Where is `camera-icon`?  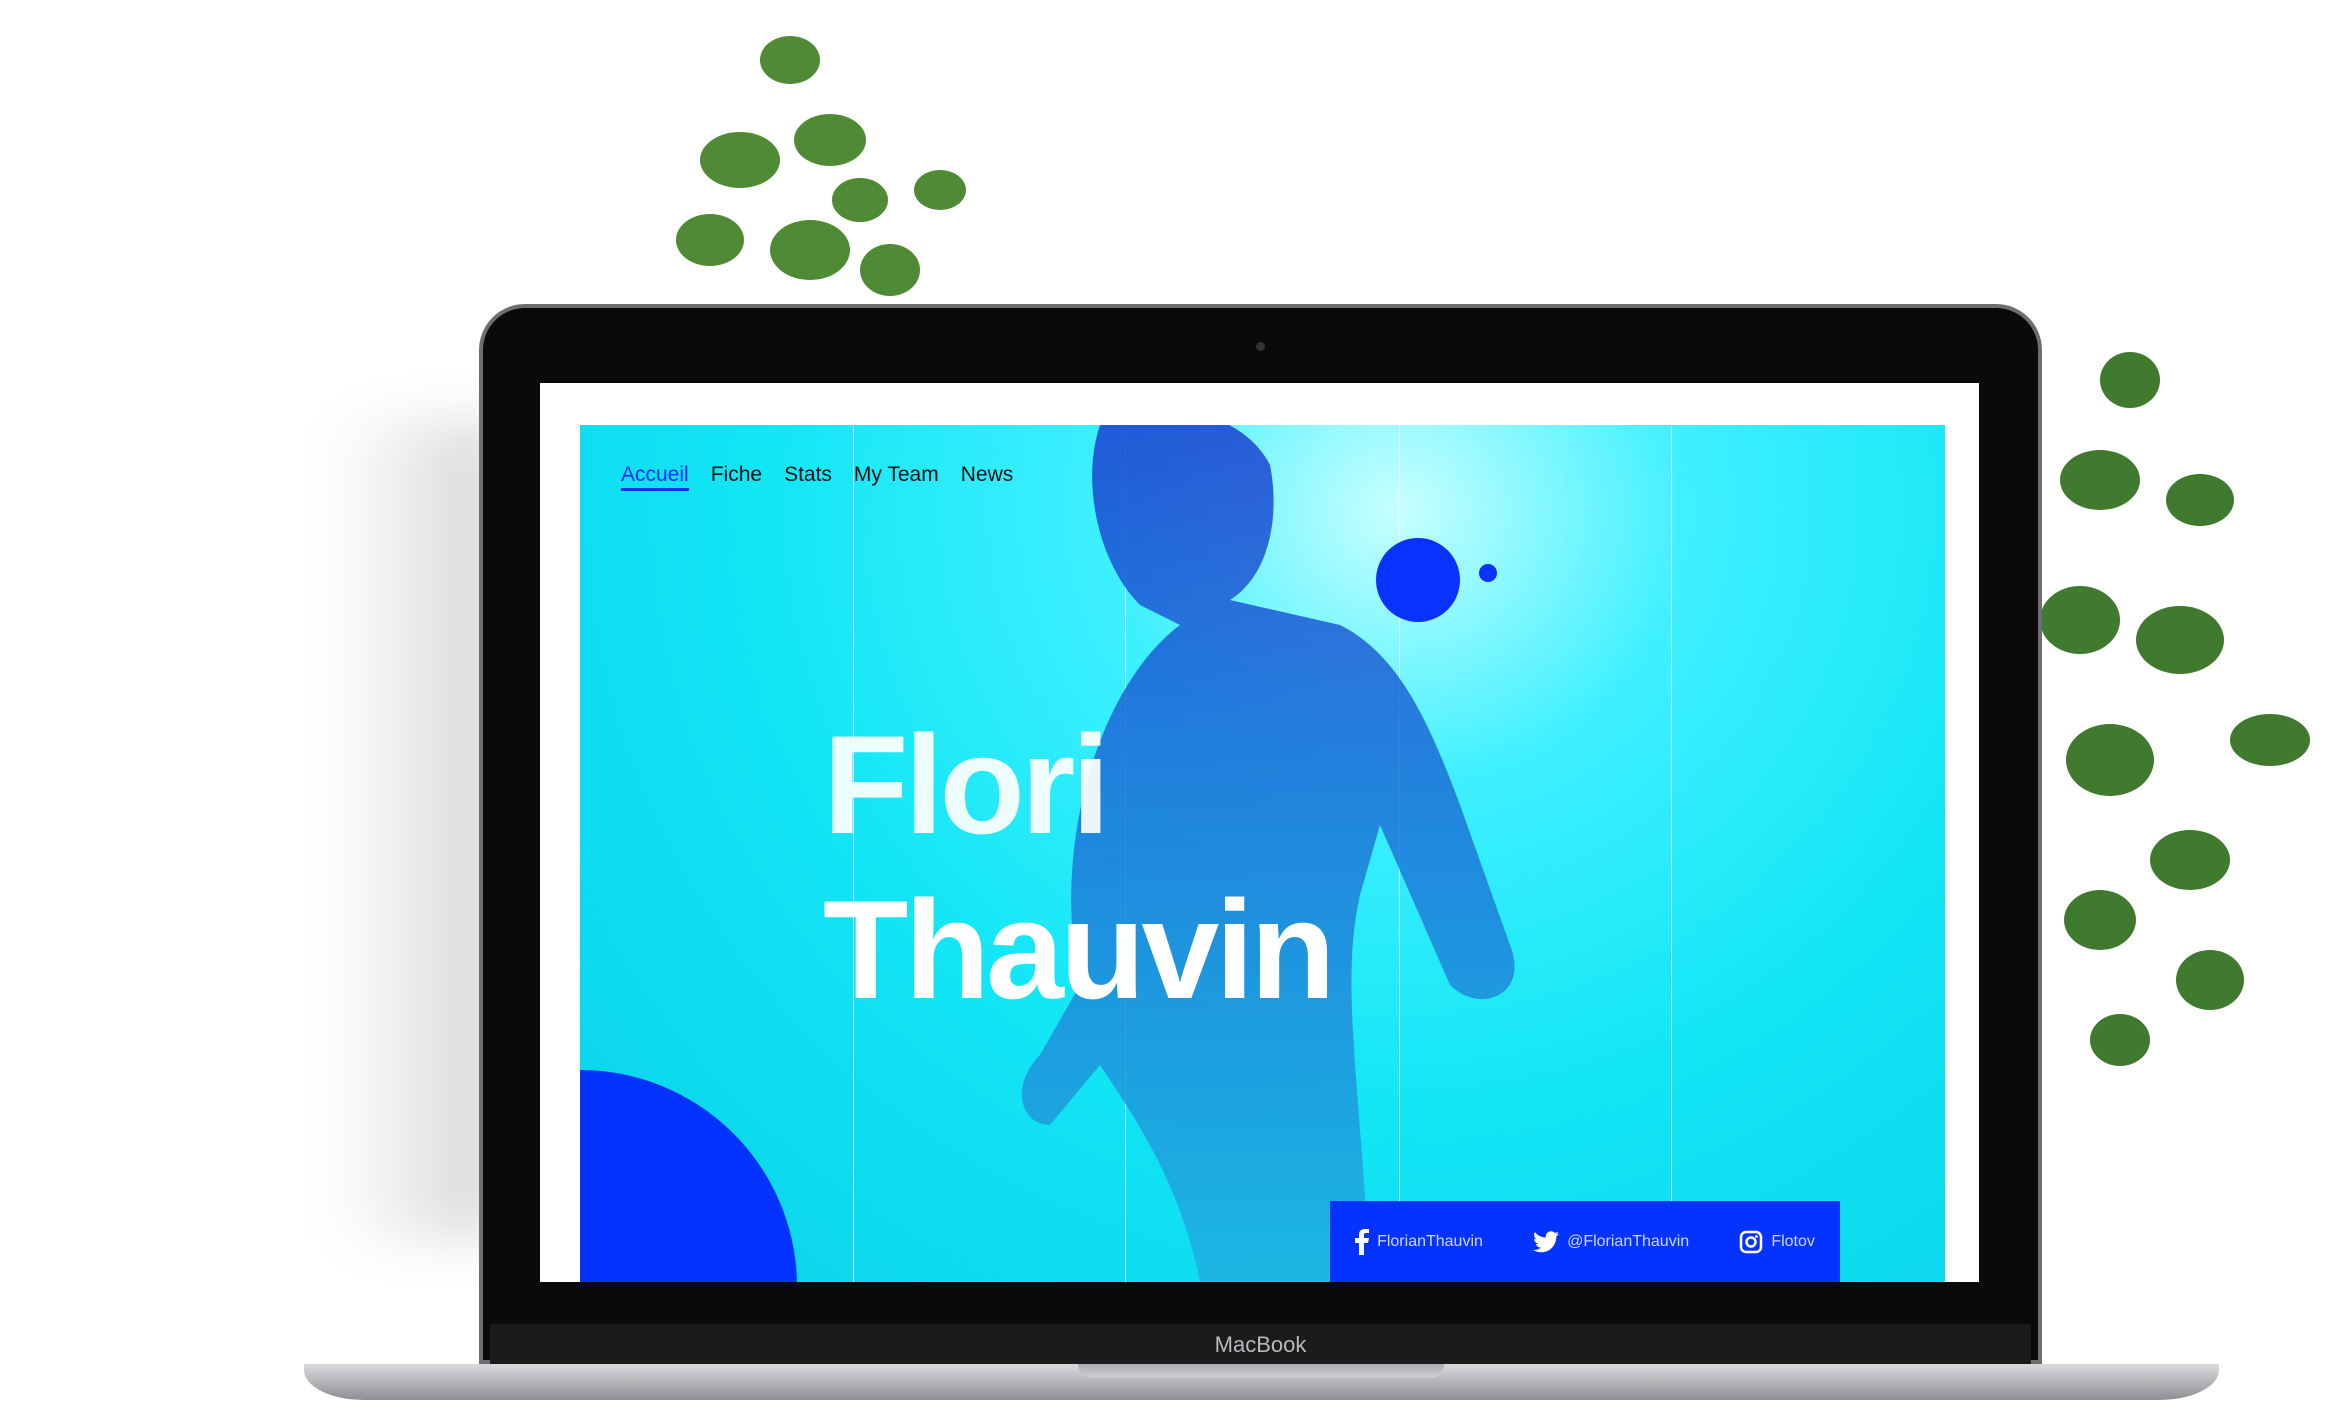
camera-icon is located at coordinates (1260, 346).